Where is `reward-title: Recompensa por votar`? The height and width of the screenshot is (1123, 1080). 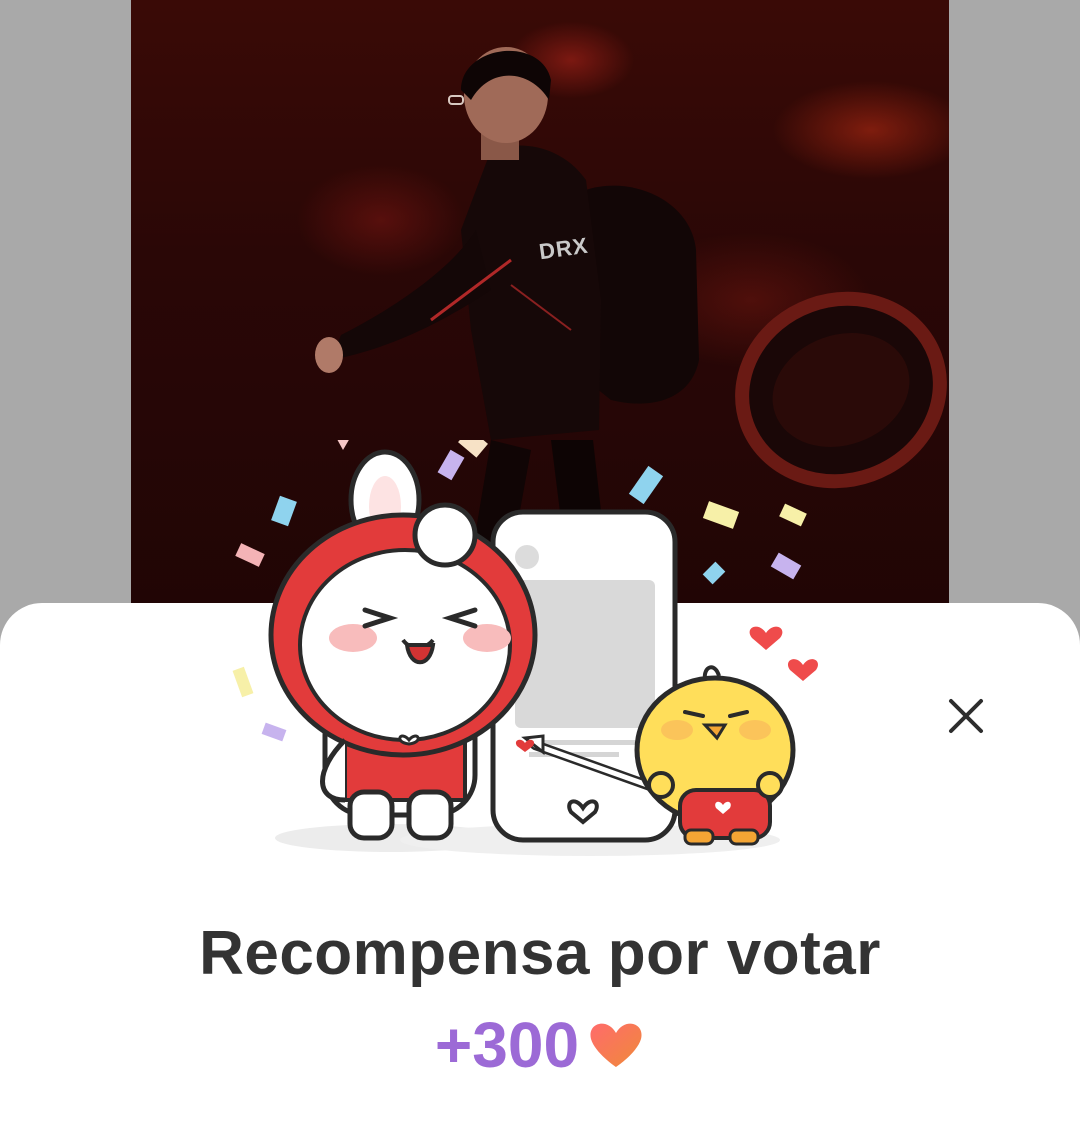 reward-title: Recompensa por votar is located at coordinates (540, 953).